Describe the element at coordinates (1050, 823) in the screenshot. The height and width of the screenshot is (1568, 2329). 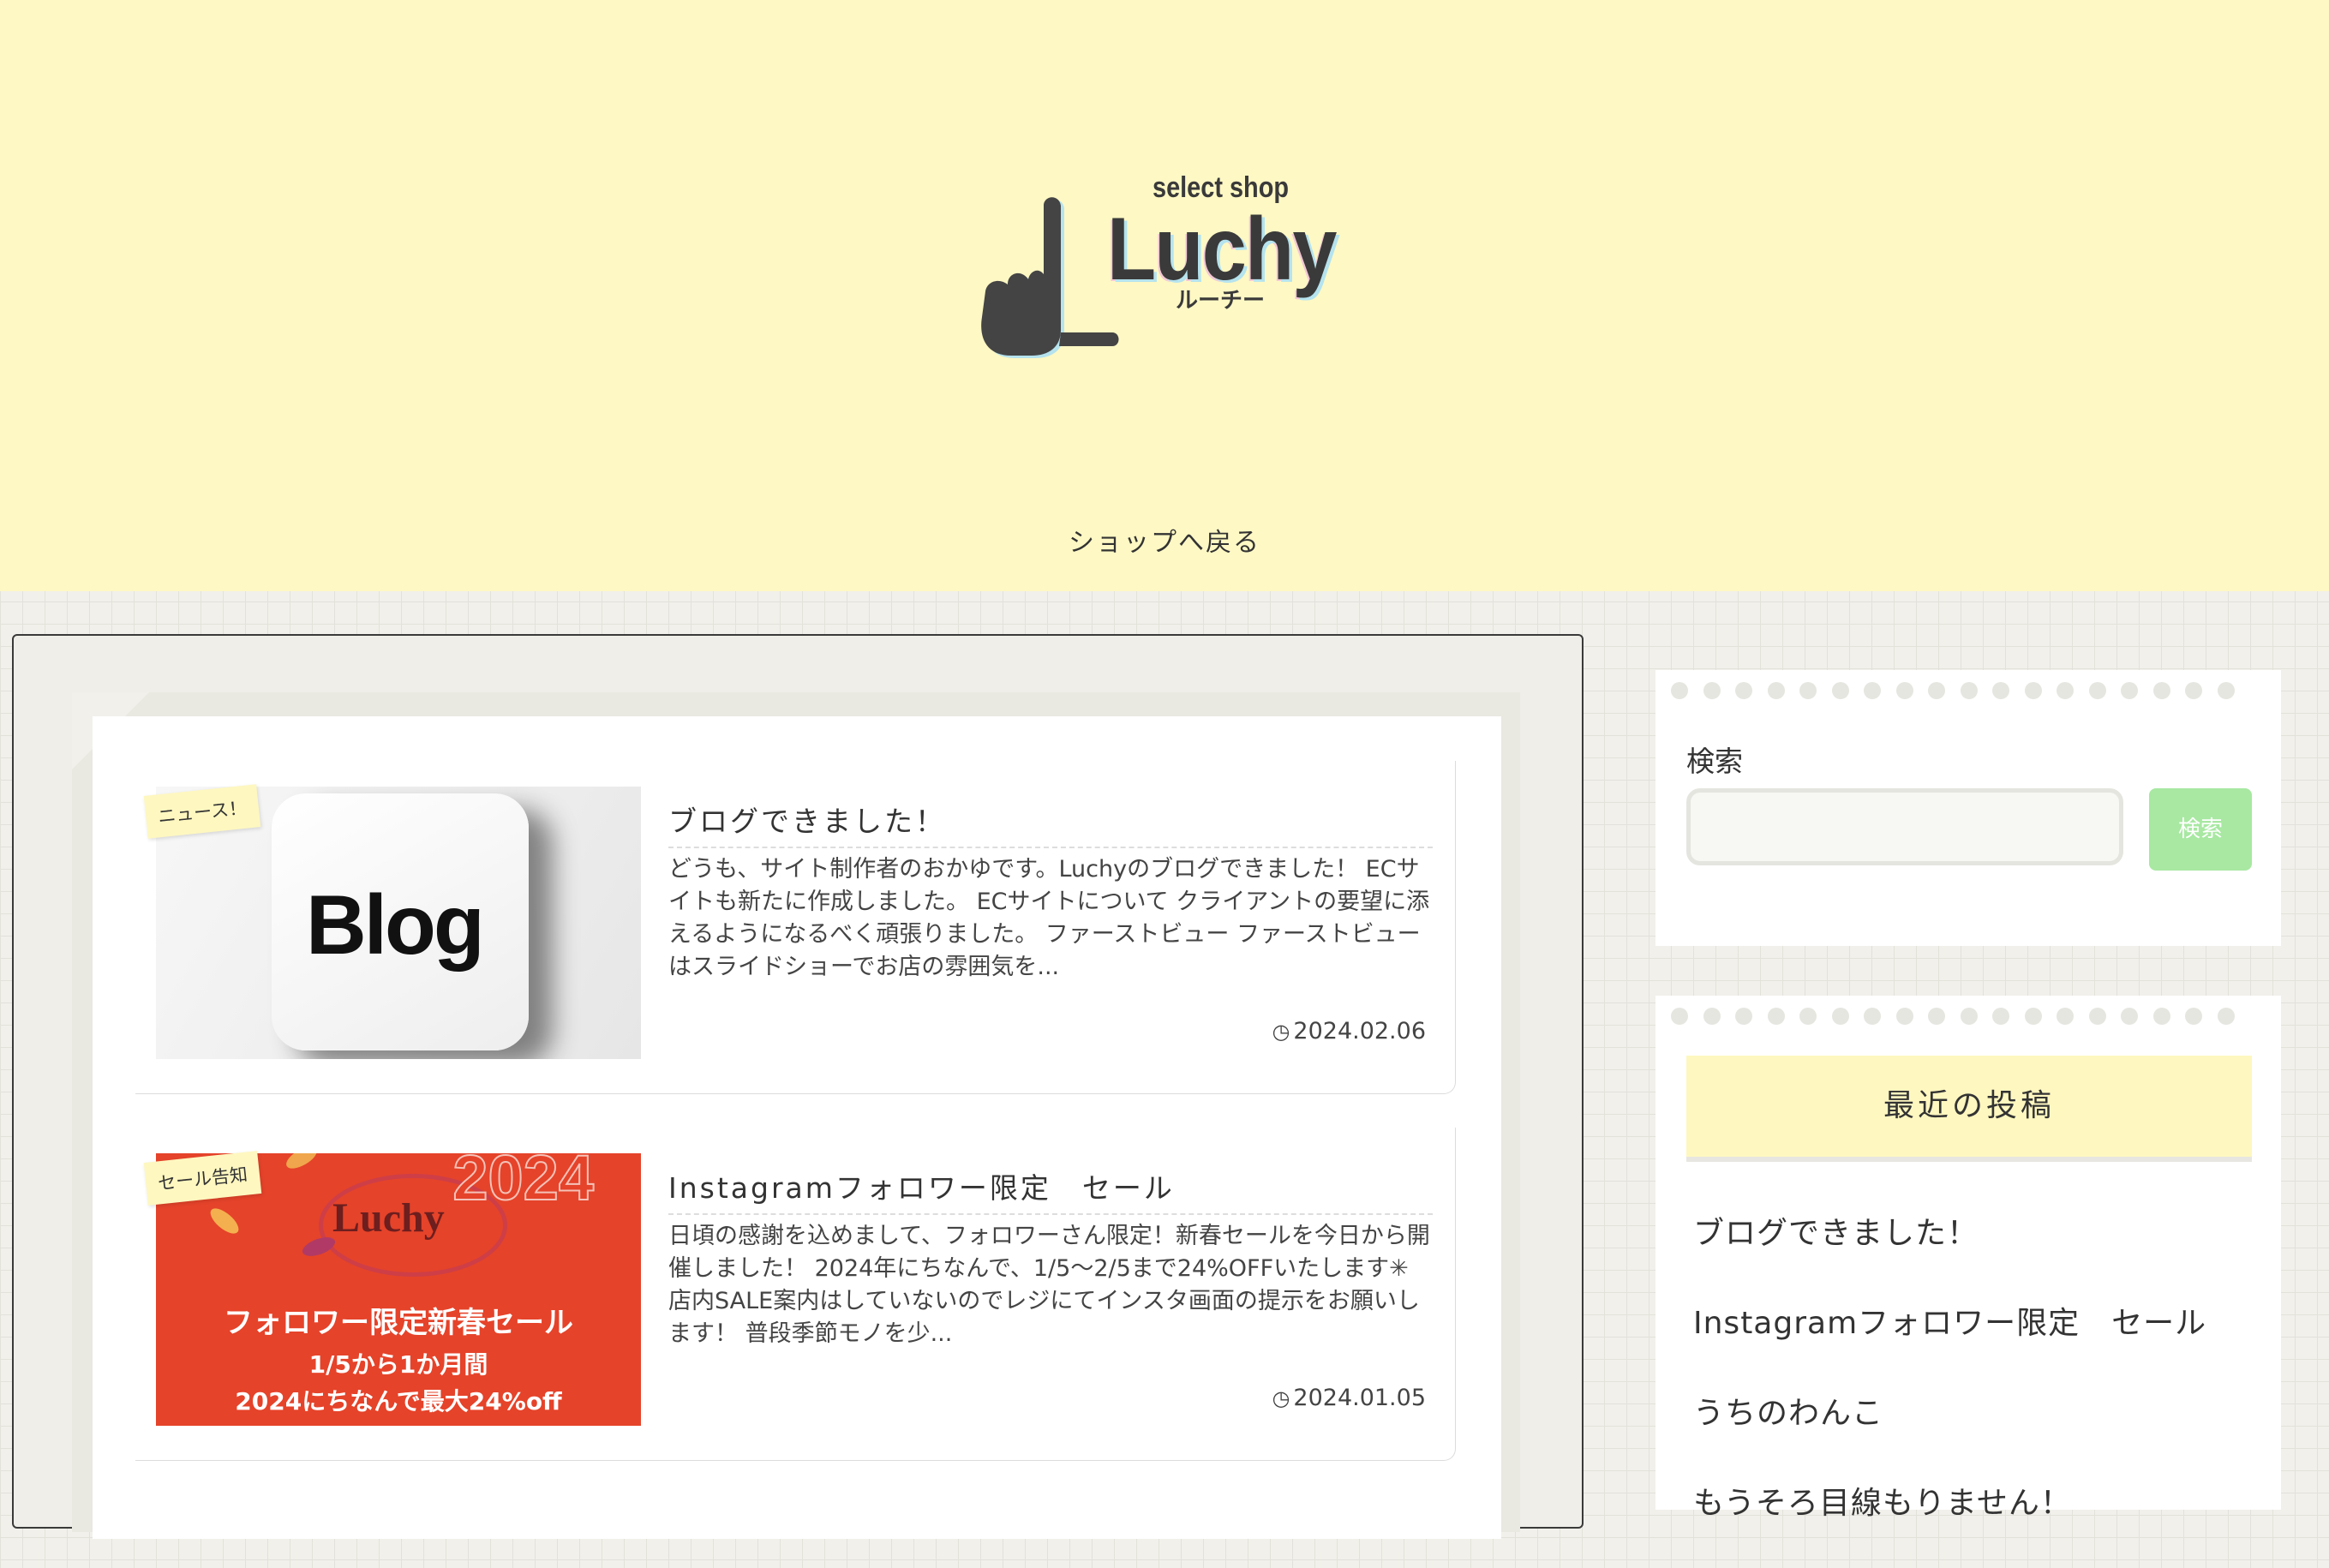
I see `post-title: ブログできました！` at that location.